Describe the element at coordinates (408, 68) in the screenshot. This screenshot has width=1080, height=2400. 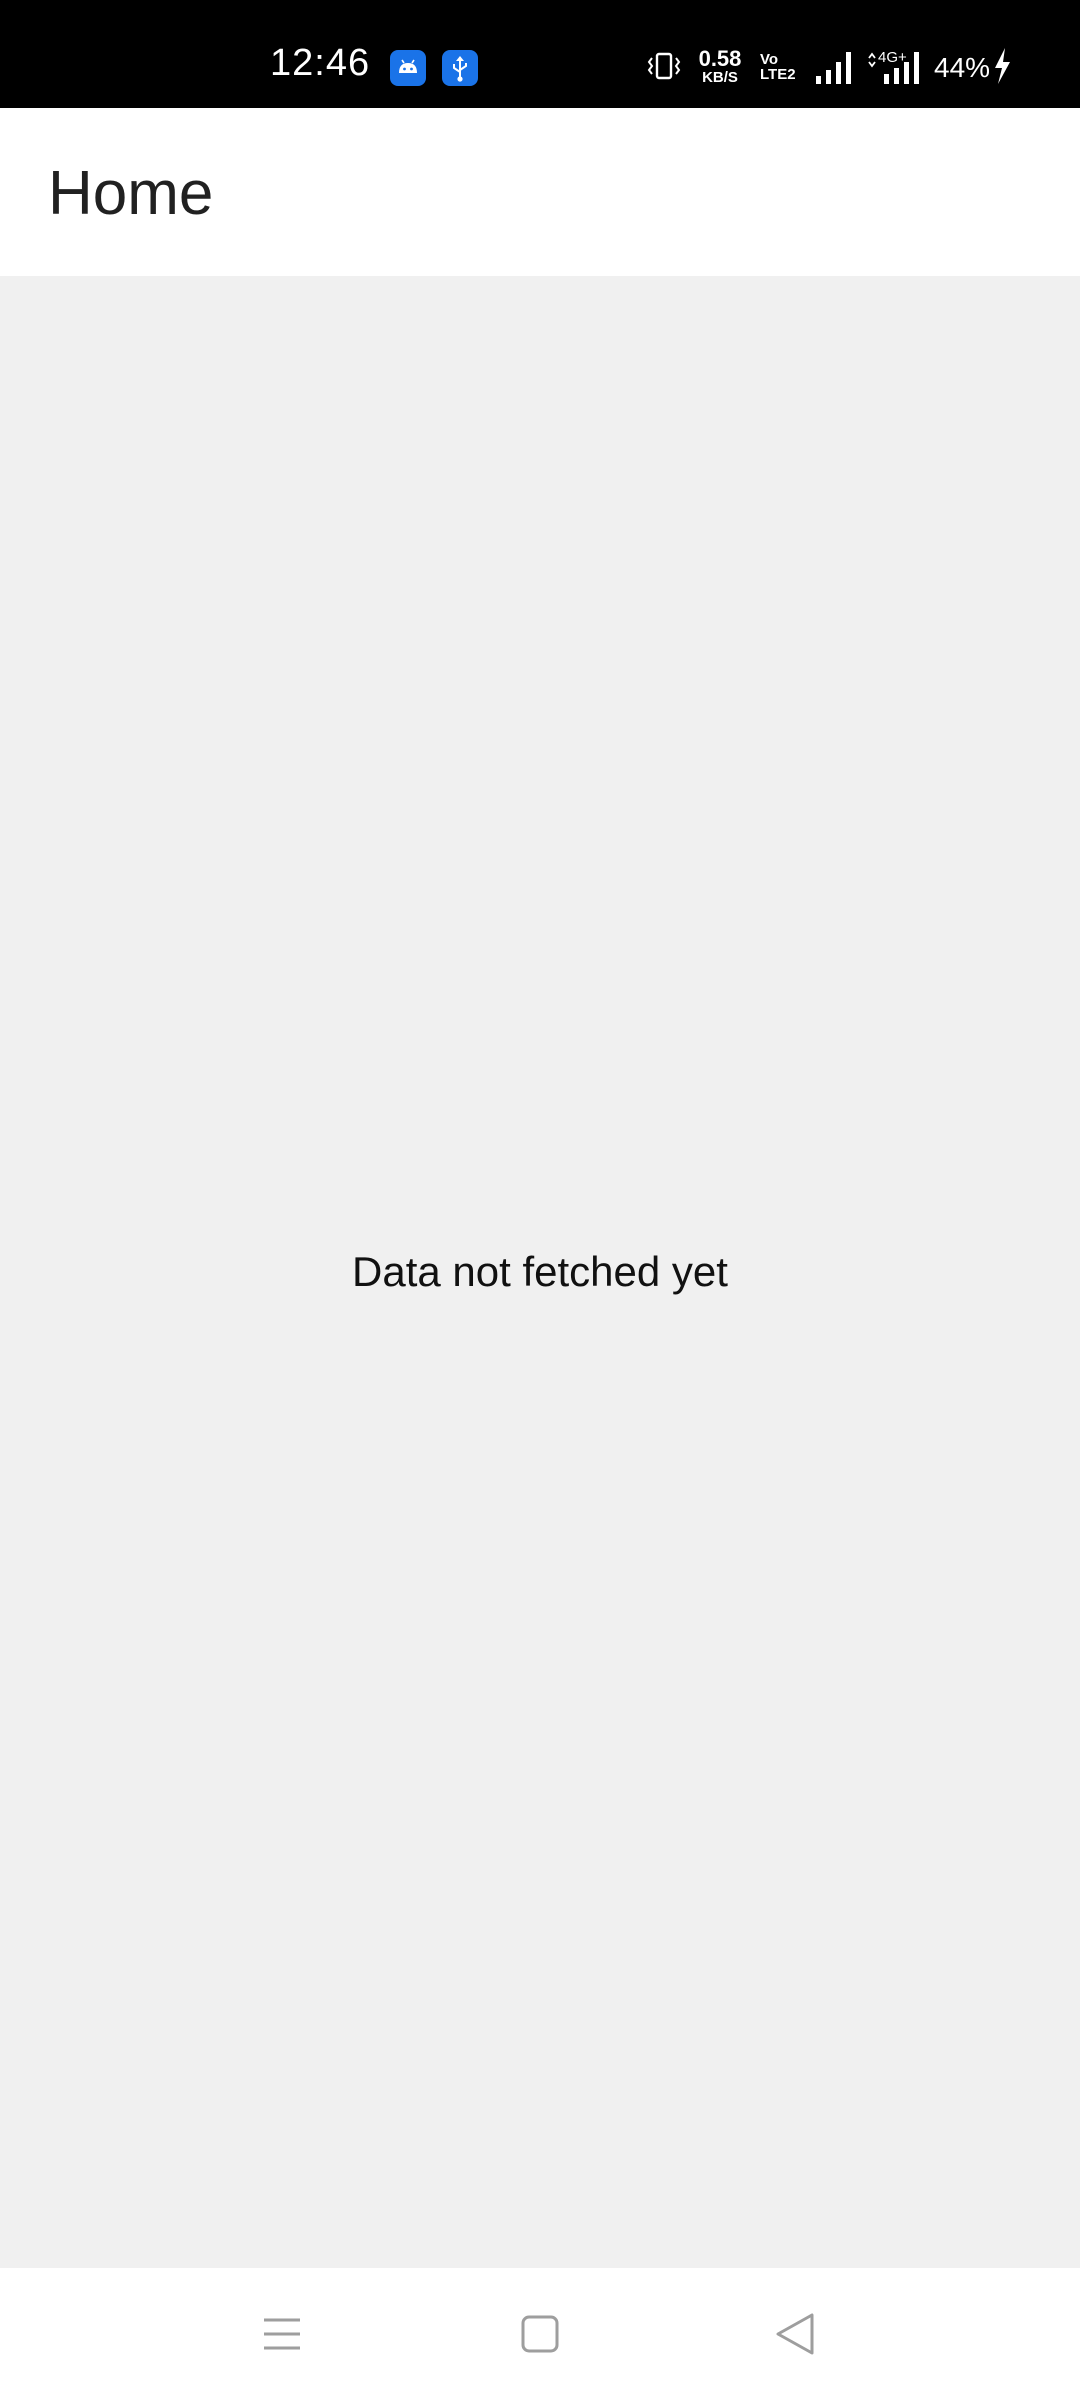
I see `android-icon` at that location.